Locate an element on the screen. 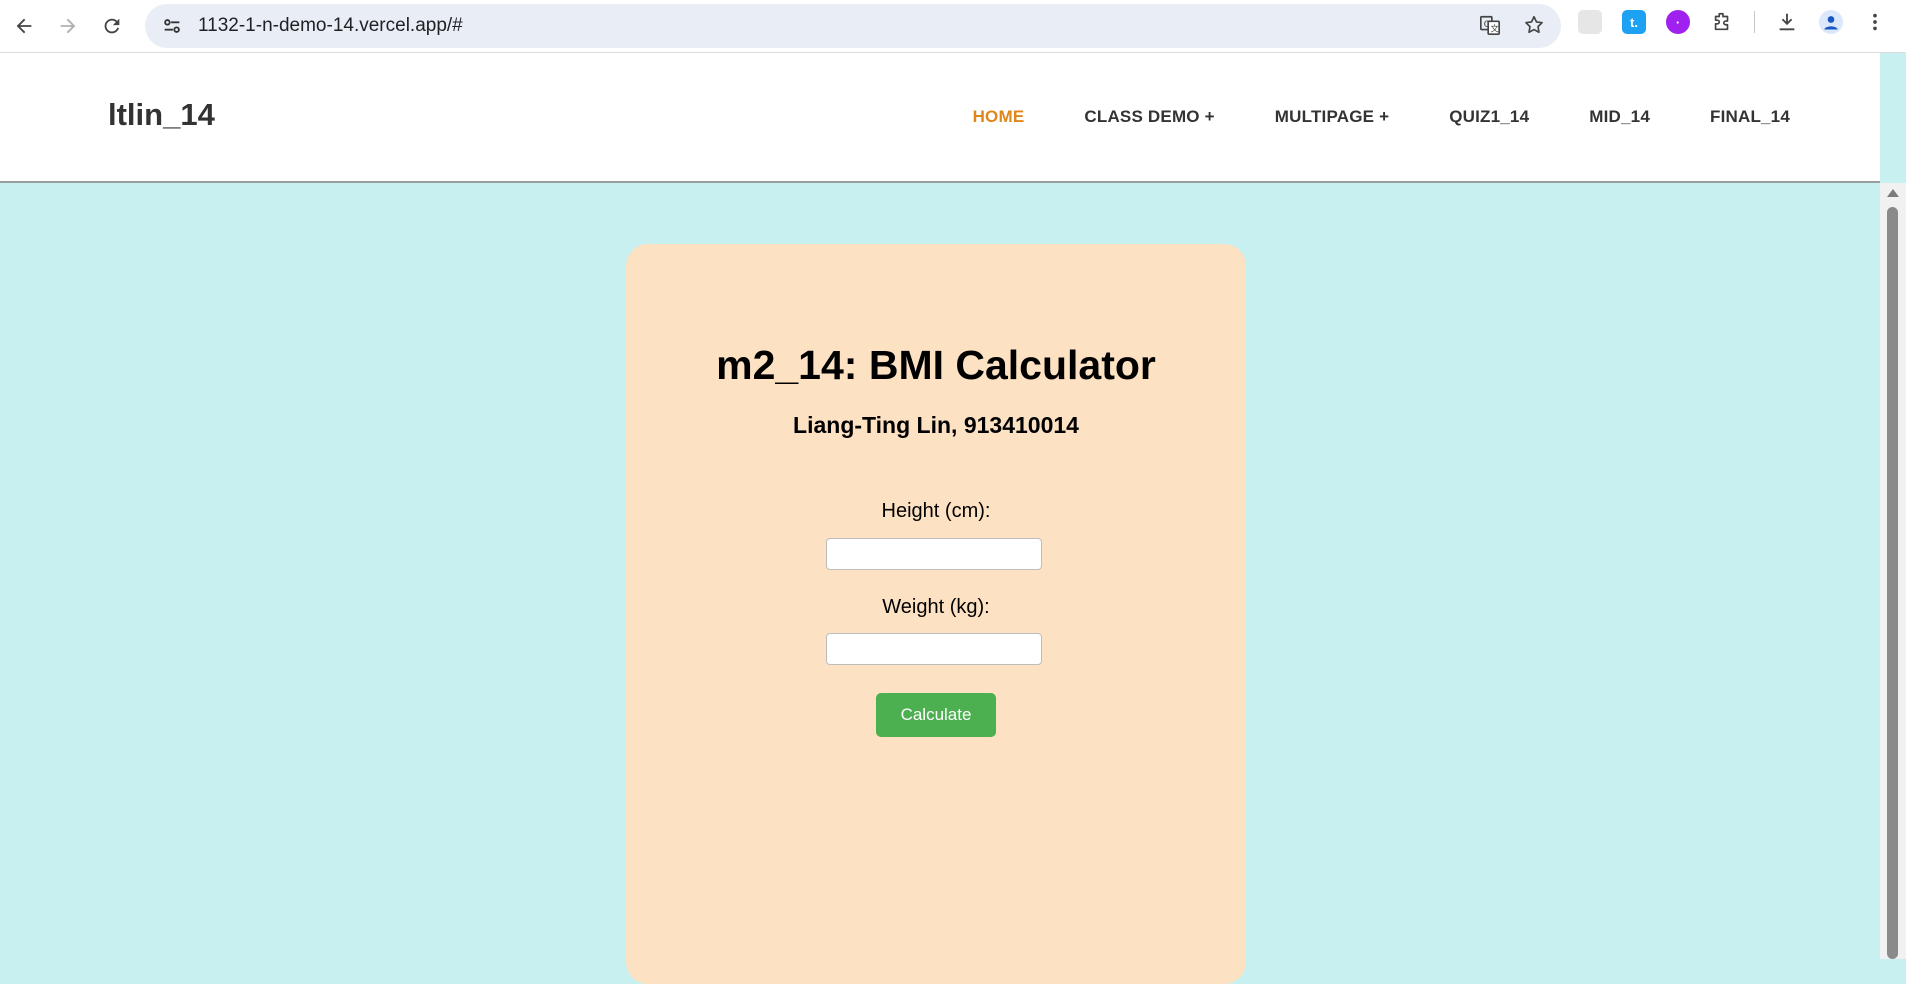  nav-final: FINAL_14 is located at coordinates (1750, 117).